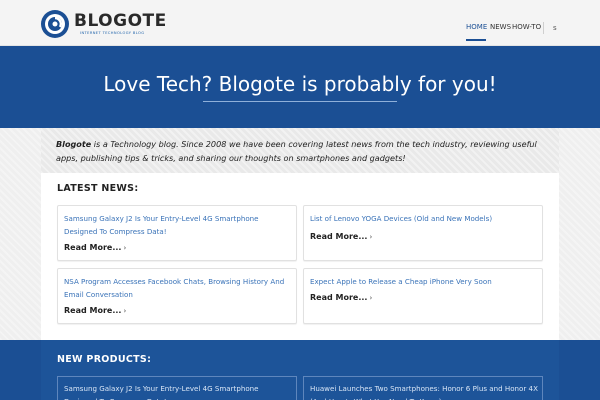 This screenshot has width=600, height=400. Describe the element at coordinates (543, 28) in the screenshot. I see `nav-divider` at that location.